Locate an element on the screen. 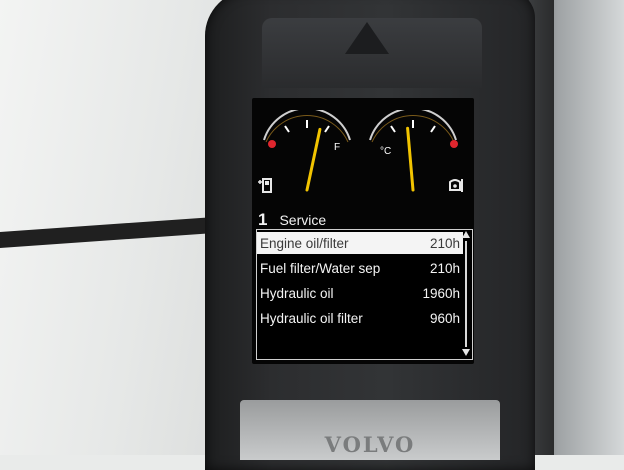  service-header: 1 Service is located at coordinates (292, 220).